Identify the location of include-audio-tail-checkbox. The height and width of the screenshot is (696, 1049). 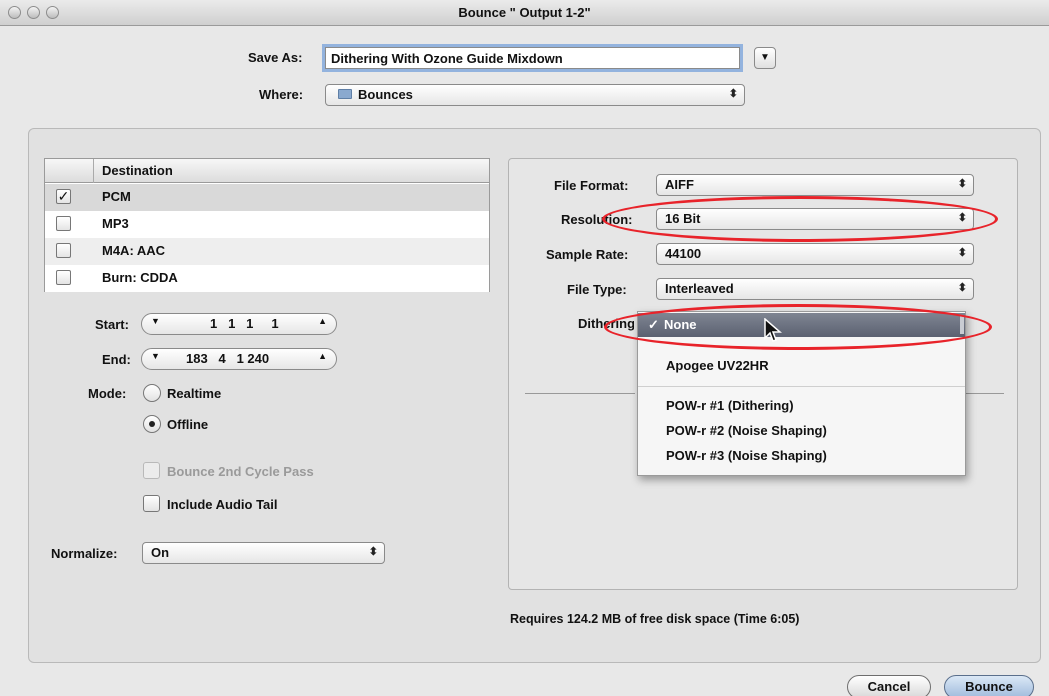
(151, 503).